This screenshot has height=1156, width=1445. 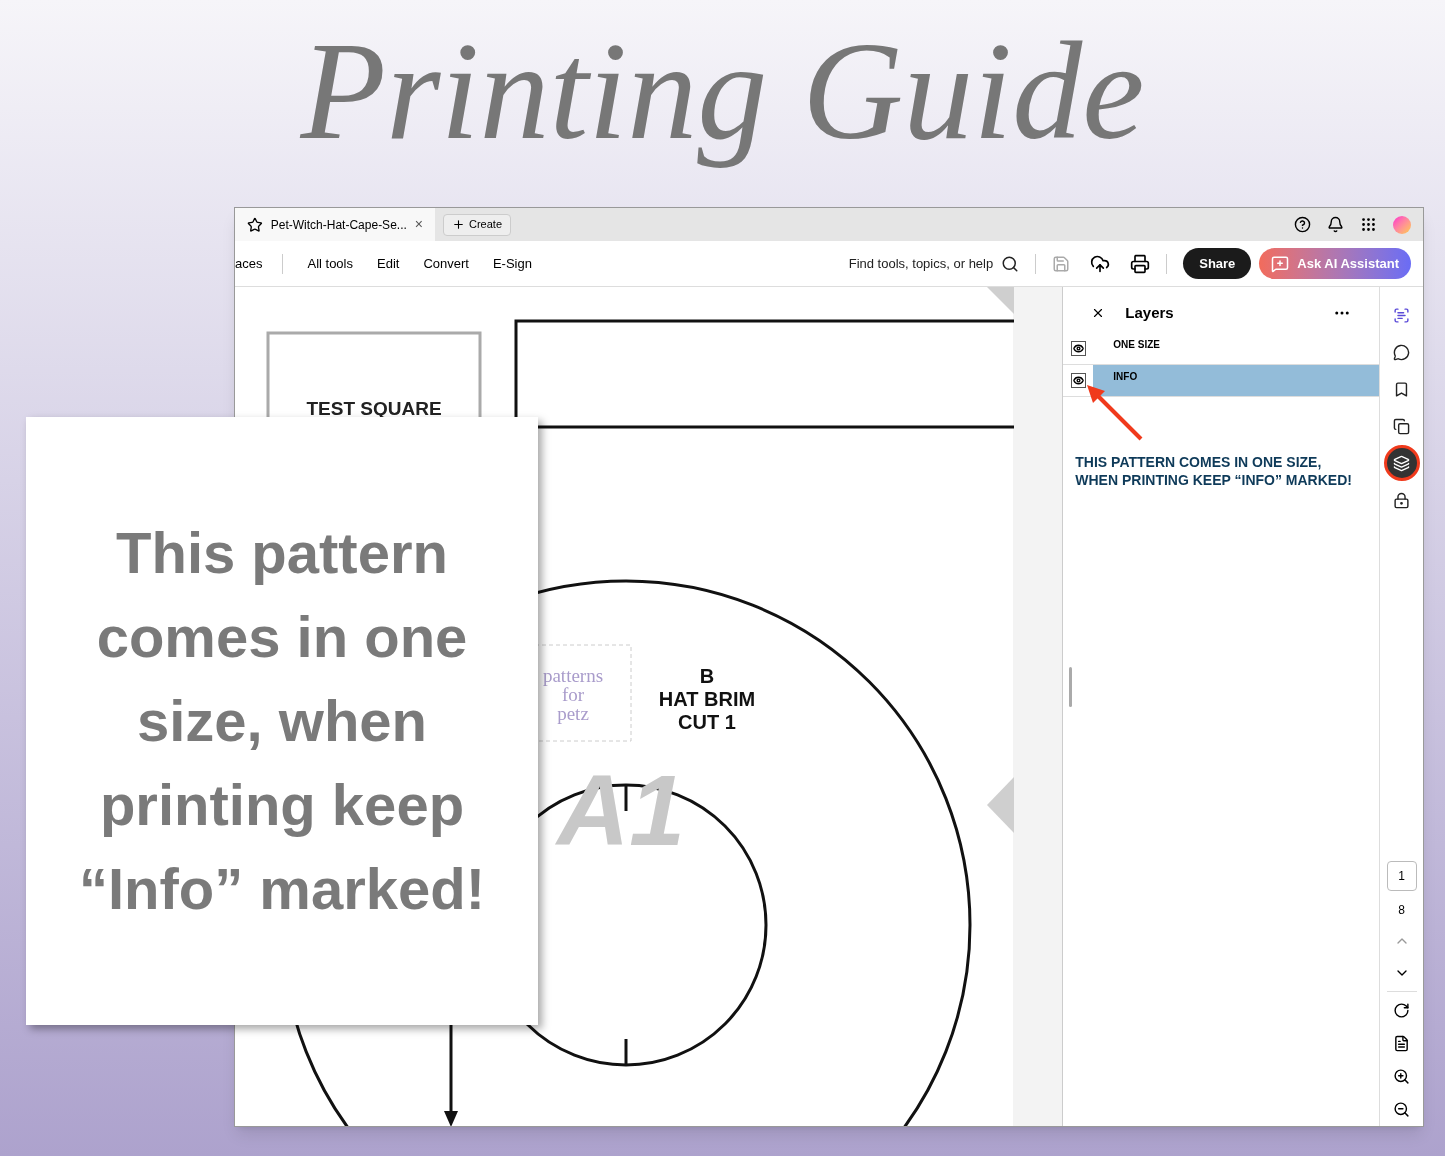 What do you see at coordinates (621, 810) in the screenshot?
I see `watermark-text: A1` at bounding box center [621, 810].